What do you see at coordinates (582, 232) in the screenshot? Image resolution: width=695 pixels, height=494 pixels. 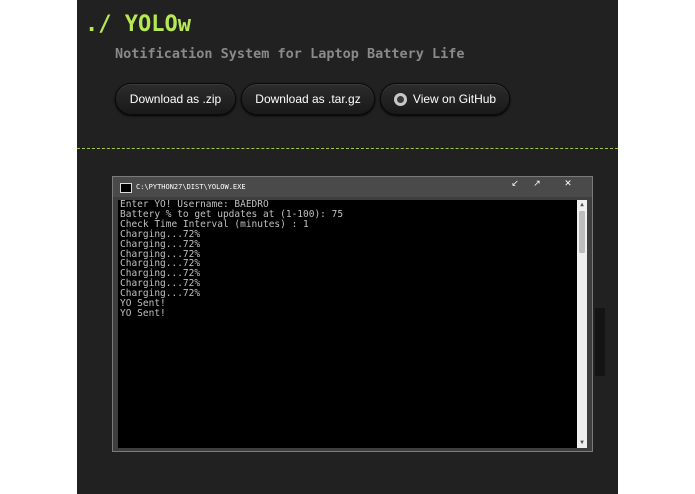 I see `scrollbar-thumb` at bounding box center [582, 232].